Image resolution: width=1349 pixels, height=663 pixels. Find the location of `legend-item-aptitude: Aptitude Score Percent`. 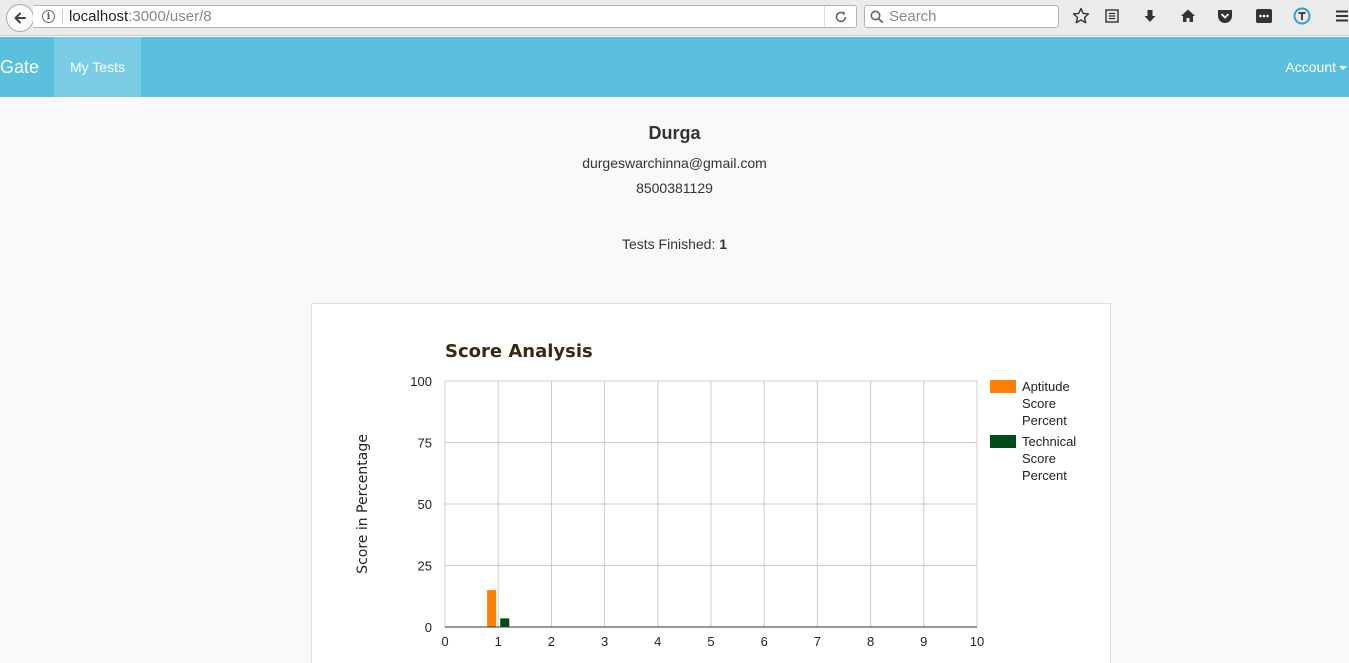

legend-item-aptitude: Aptitude Score Percent is located at coordinates (1045, 403).